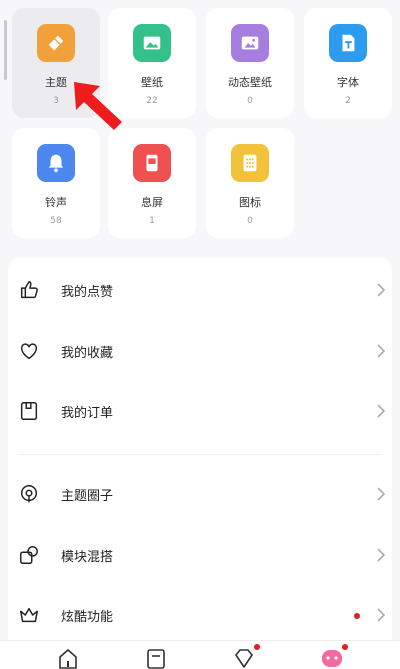 This screenshot has height=669, width=400. I want to click on profile-icon, so click(332, 658).